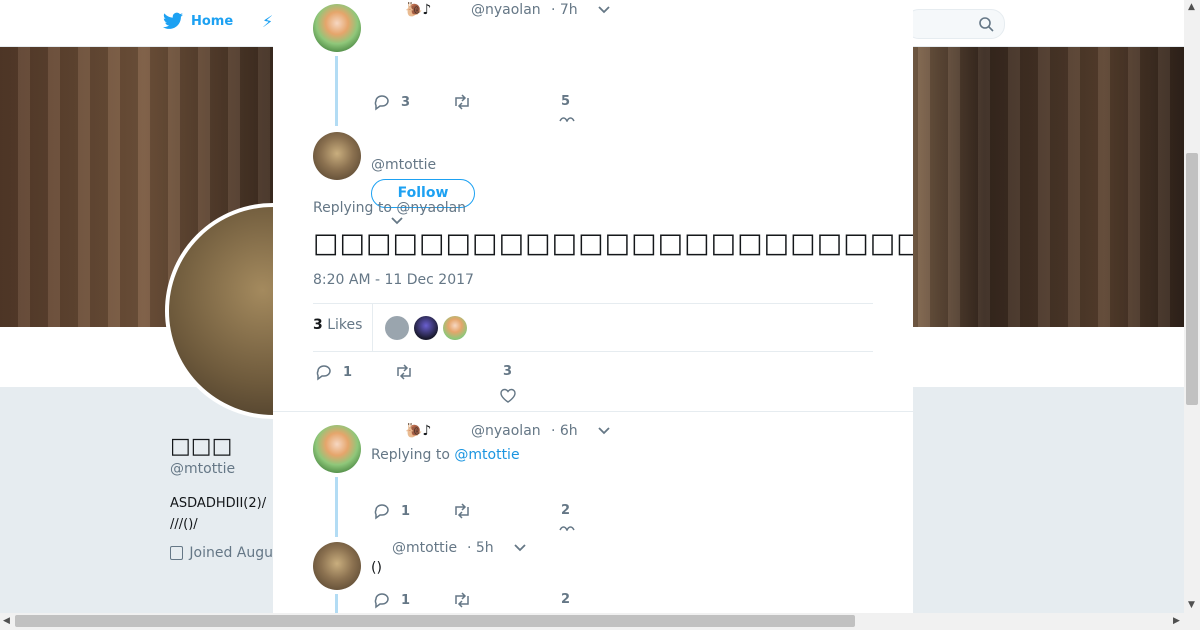 This screenshot has height=630, width=1200. I want to click on like-count: 5, so click(565, 101).